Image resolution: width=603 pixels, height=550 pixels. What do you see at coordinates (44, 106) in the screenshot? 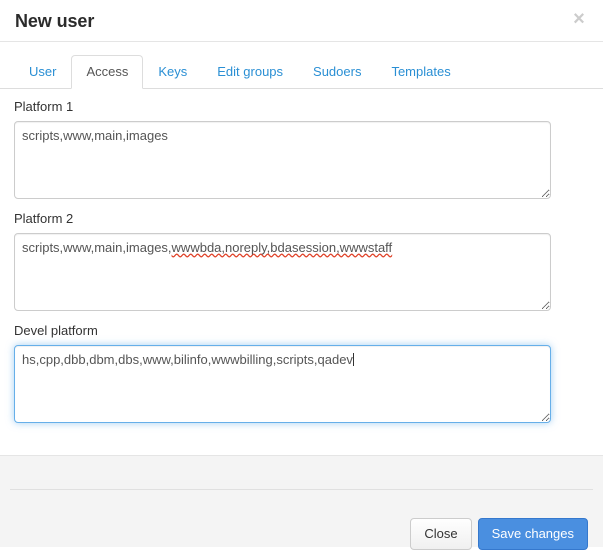
I see `platform-1-label: Platform 1` at bounding box center [44, 106].